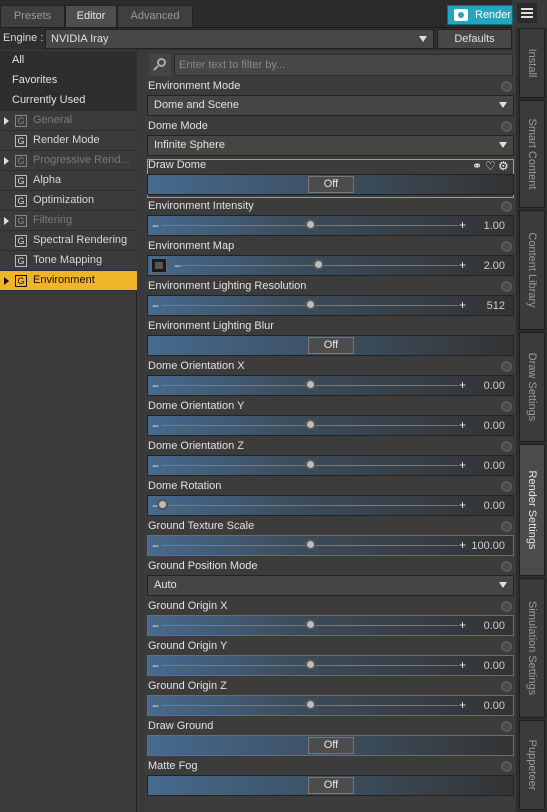 This screenshot has height=812, width=547. I want to click on side-tab-render-settings: Render Settings, so click(532, 510).